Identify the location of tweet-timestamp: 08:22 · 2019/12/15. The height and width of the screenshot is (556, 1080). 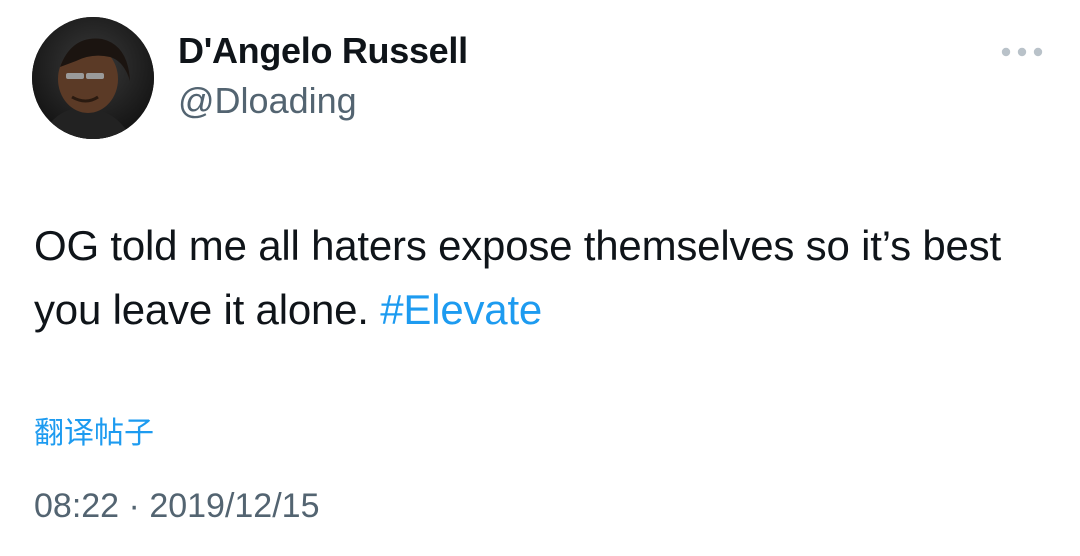
(176, 506).